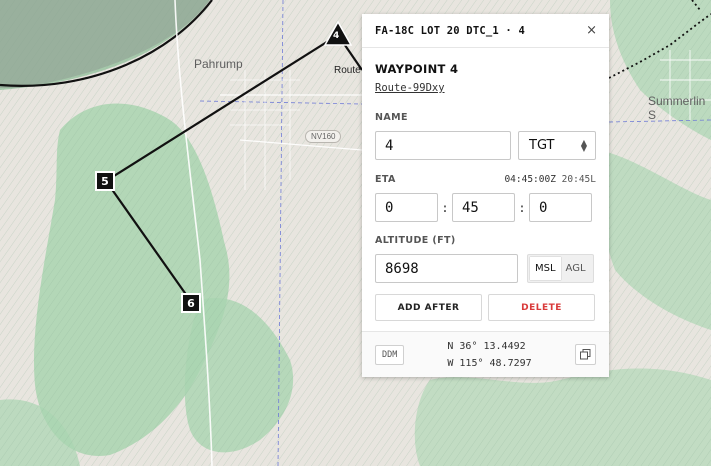 The image size is (711, 466). What do you see at coordinates (415, 240) in the screenshot?
I see `altitude-label: ALTITUDE (FT)` at bounding box center [415, 240].